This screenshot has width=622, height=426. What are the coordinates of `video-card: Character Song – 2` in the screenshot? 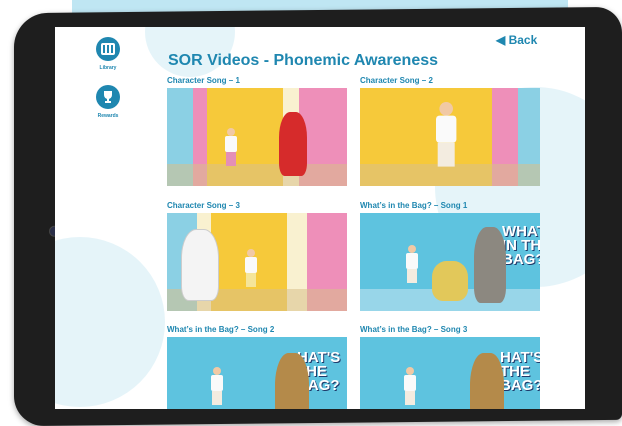 It's located at (450, 131).